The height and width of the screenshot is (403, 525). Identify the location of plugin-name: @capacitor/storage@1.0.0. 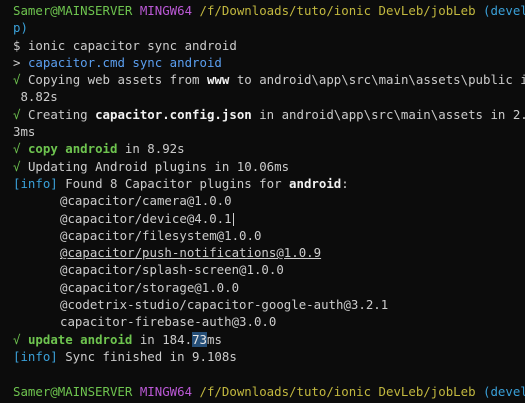
(150, 287).